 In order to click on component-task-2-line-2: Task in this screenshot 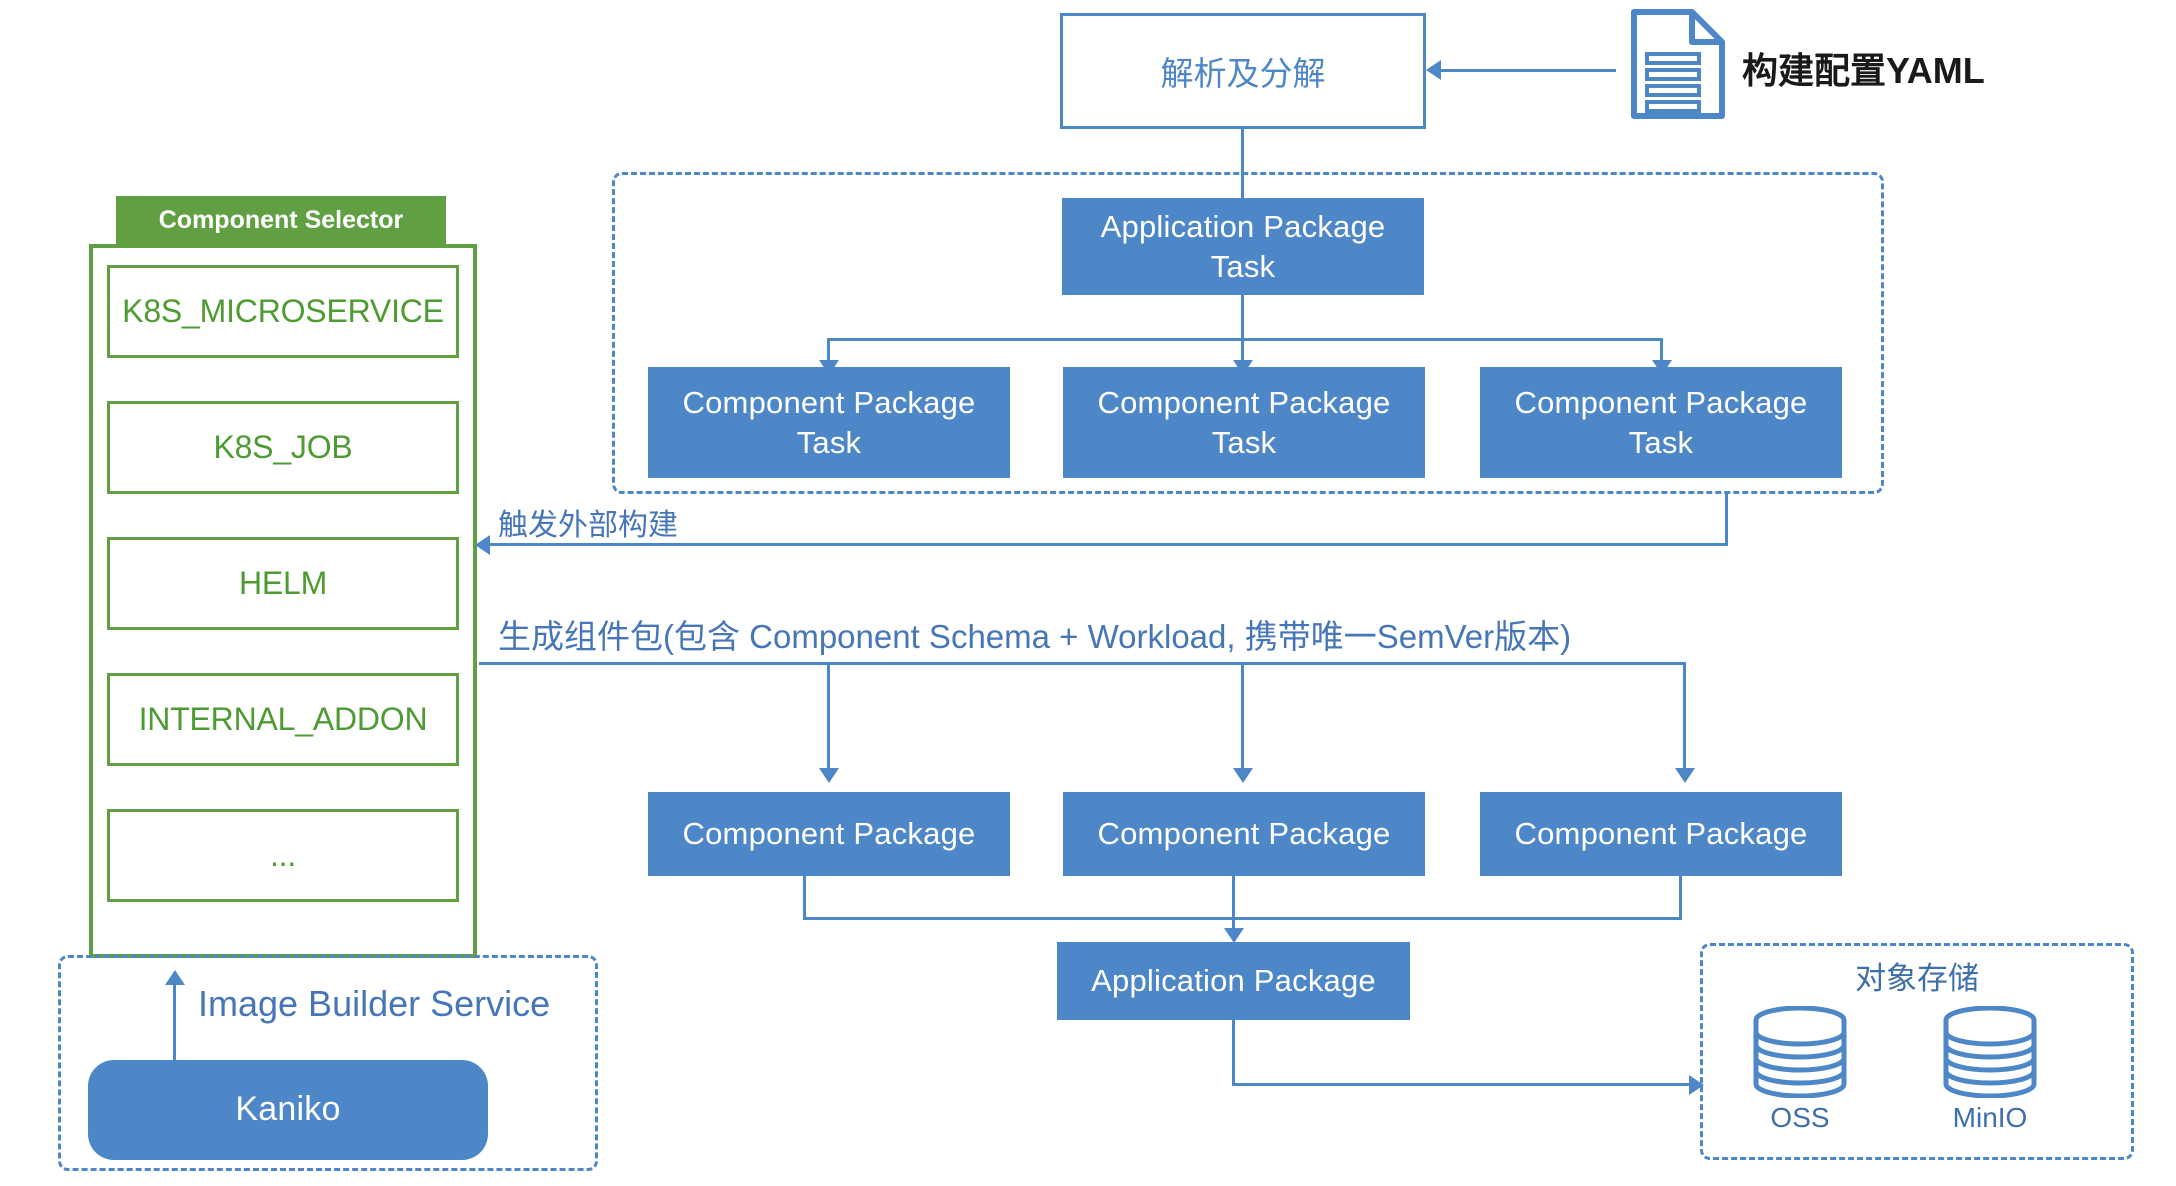, I will do `click(1244, 442)`.